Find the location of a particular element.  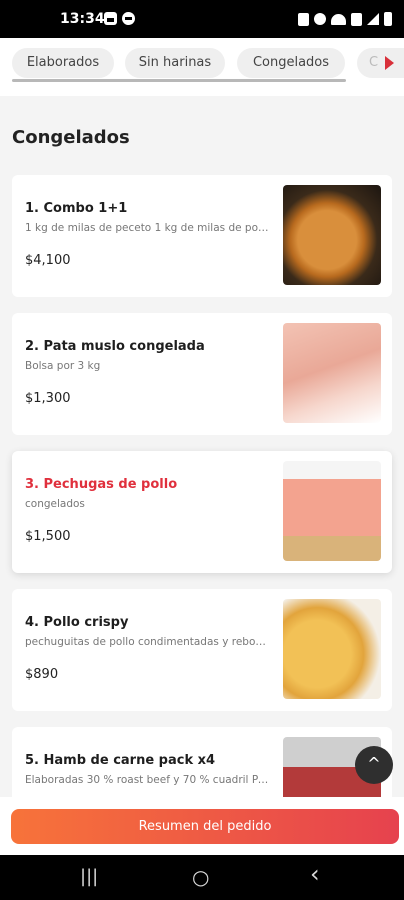

app-notification-icon is located at coordinates (128, 18).